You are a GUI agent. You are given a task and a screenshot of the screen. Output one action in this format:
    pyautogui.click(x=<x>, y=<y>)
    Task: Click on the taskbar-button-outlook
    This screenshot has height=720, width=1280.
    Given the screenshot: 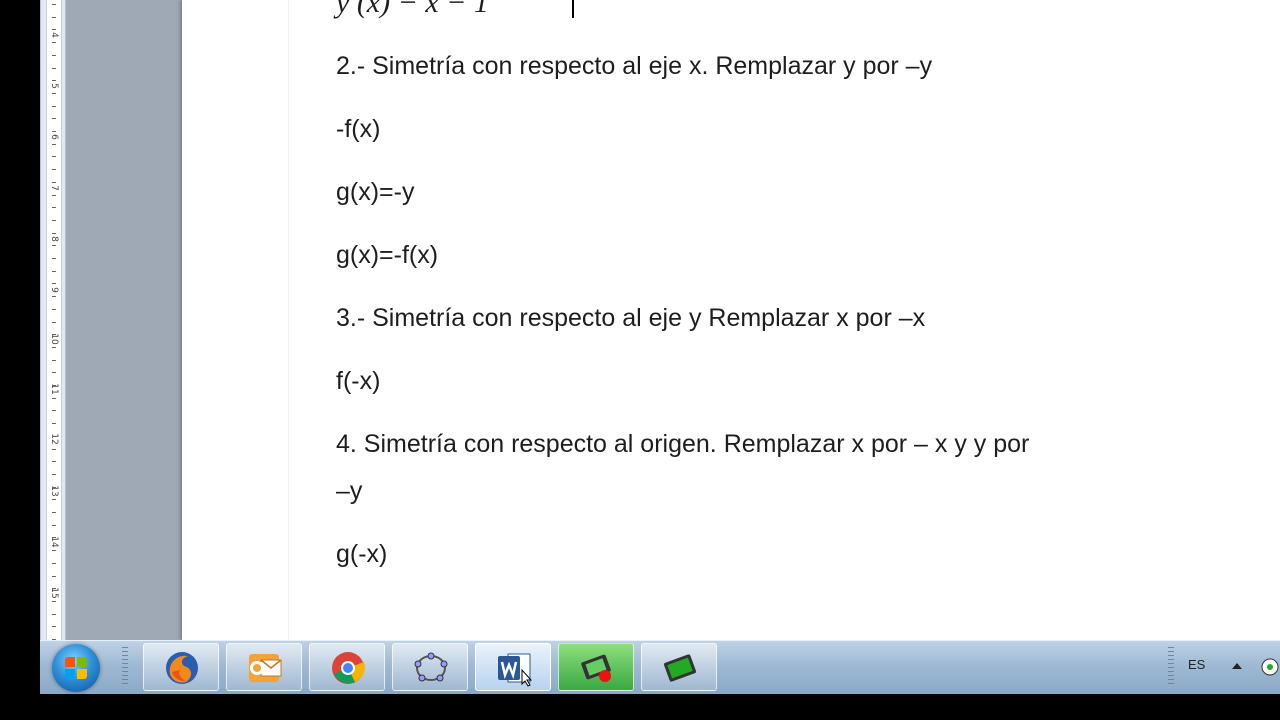 What is the action you would take?
    pyautogui.click(x=264, y=667)
    